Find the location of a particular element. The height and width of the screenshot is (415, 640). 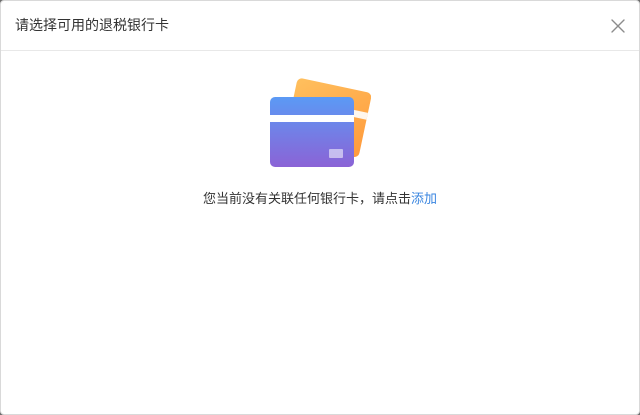

dialog-title: 请选择可用的退税银行卡 is located at coordinates (92, 26).